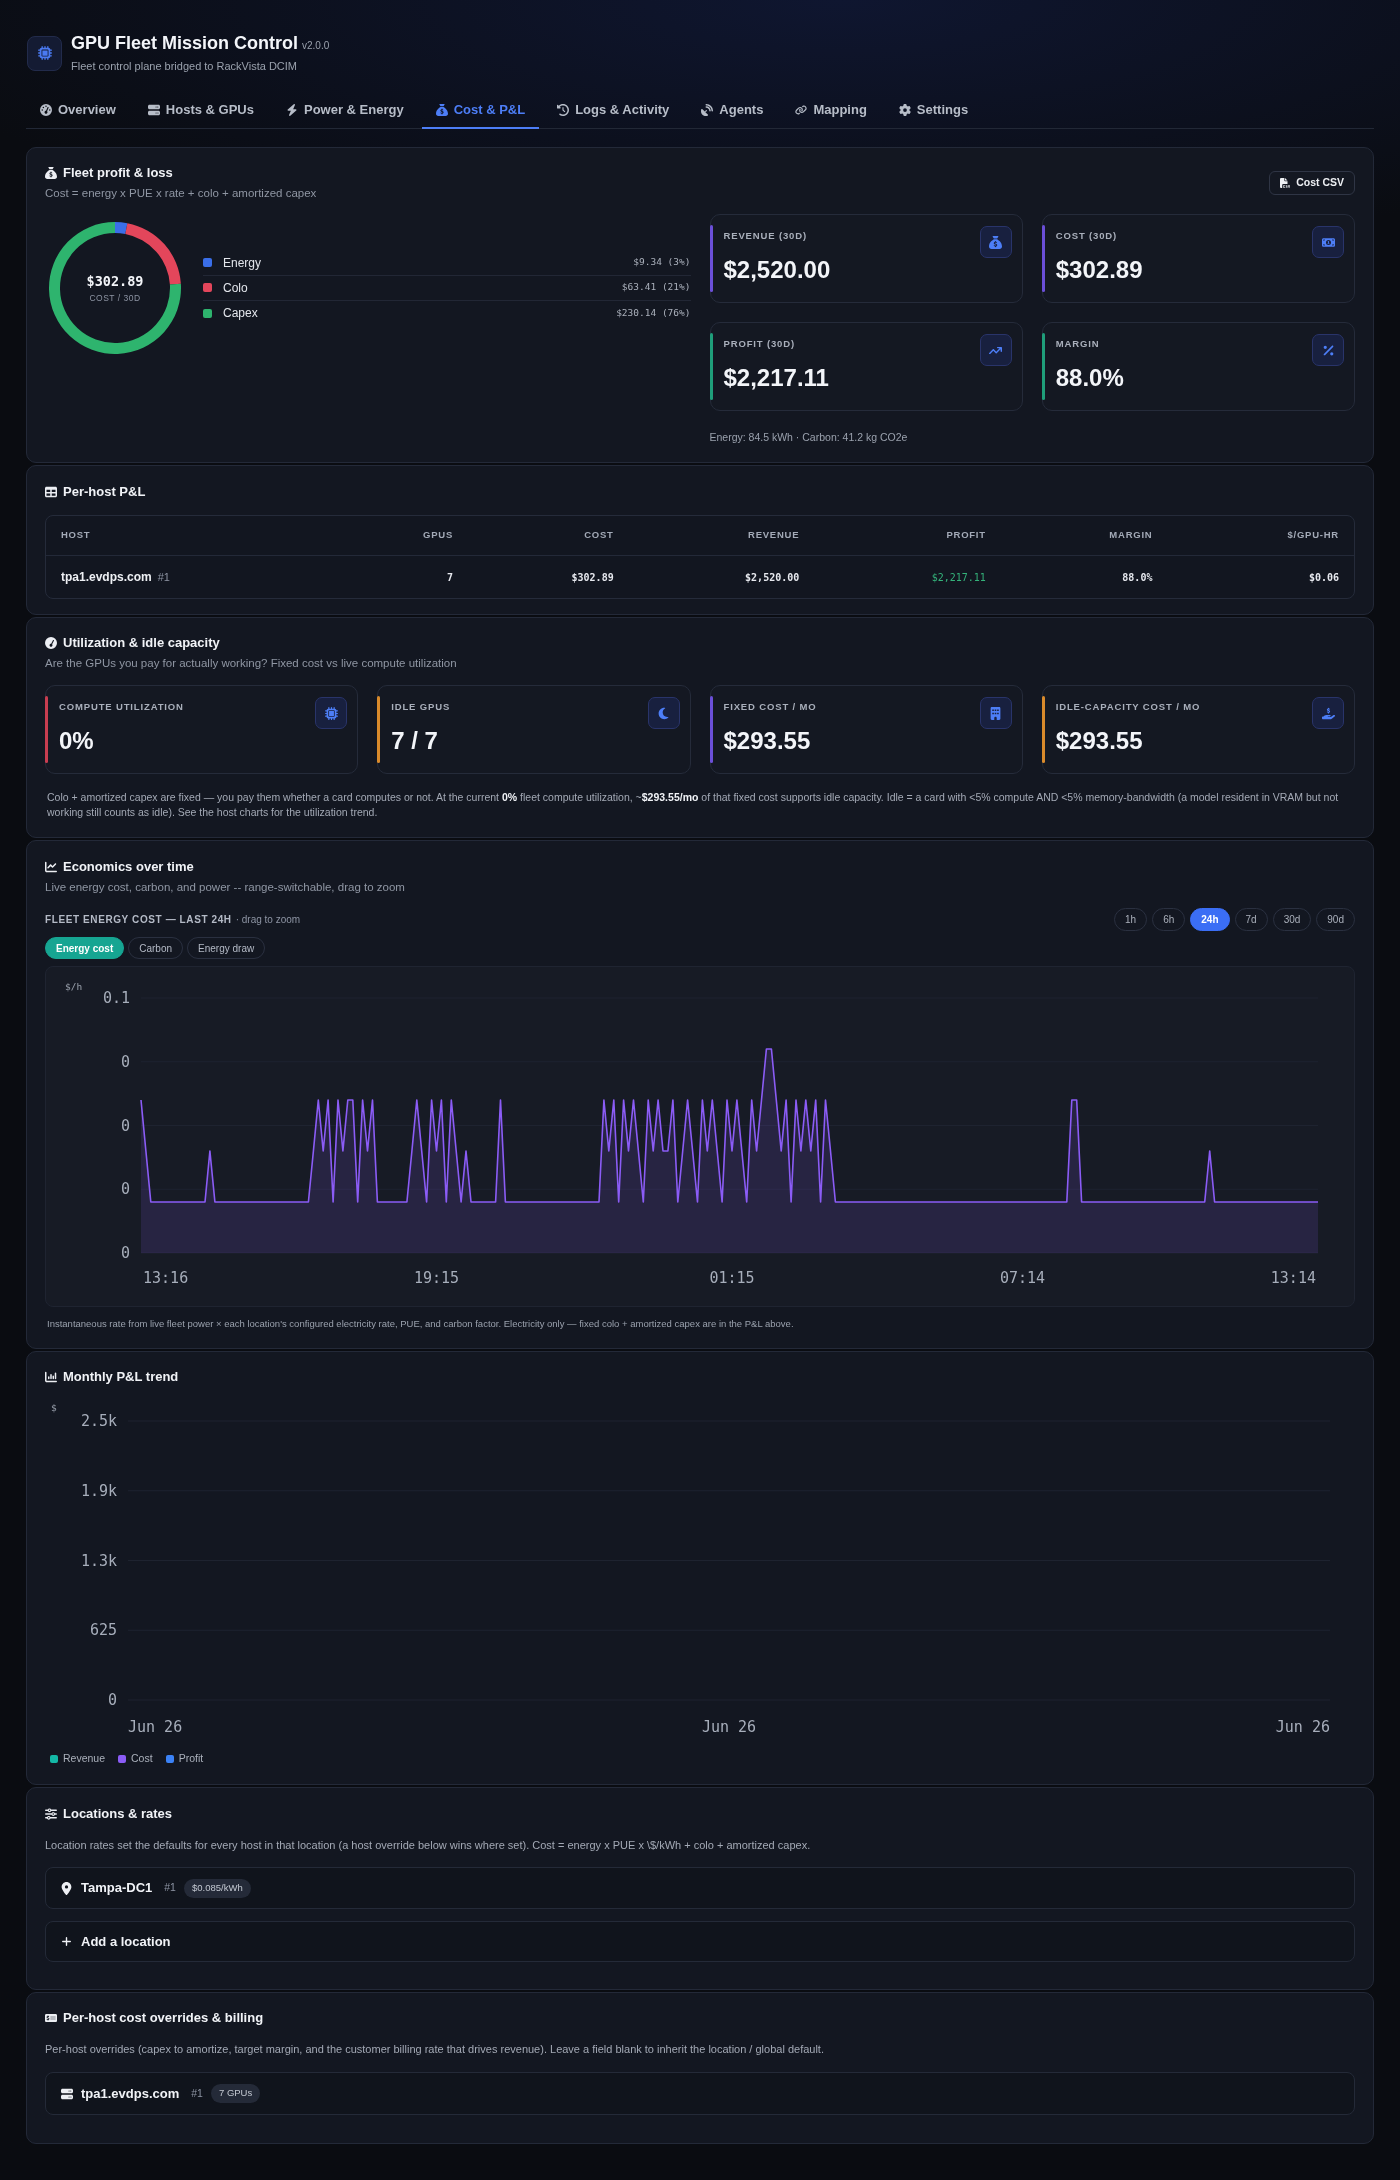 The image size is (1400, 2180). What do you see at coordinates (116, 998) in the screenshot?
I see `y-tick-label: 0.1` at bounding box center [116, 998].